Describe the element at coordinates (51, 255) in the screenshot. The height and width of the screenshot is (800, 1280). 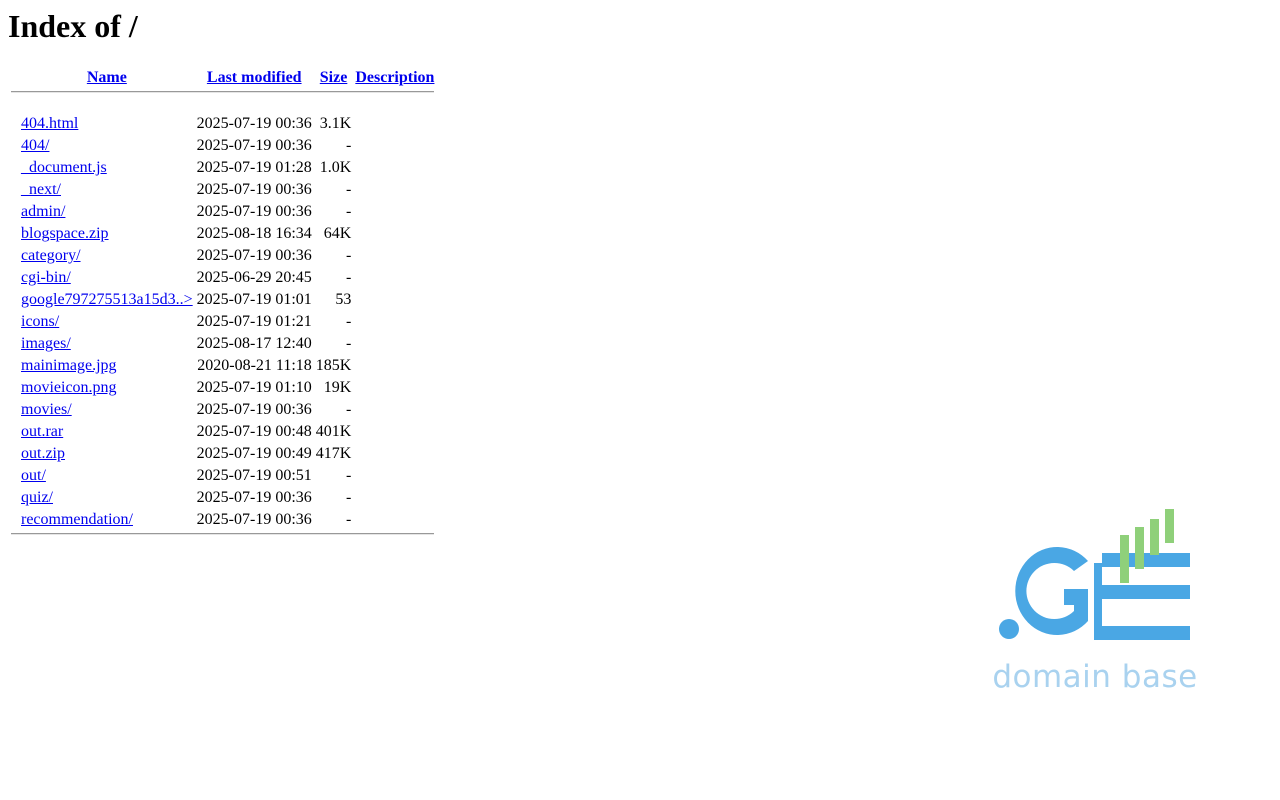
I see `file-link: category/` at that location.